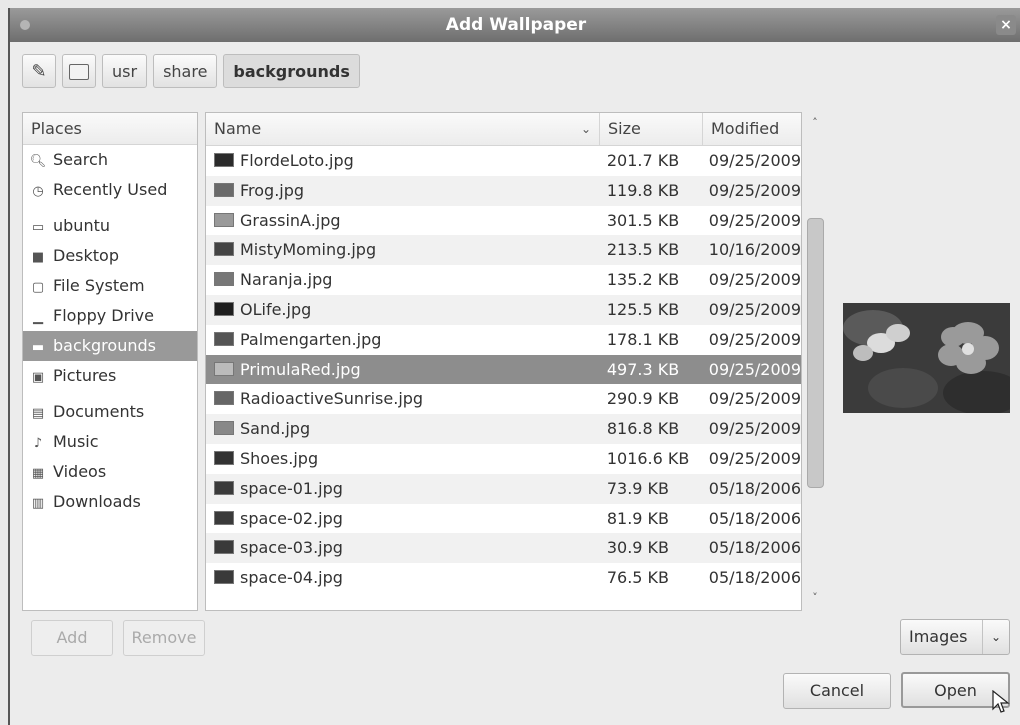  Describe the element at coordinates (125, 71) in the screenshot. I see `path-usr-button: usr` at that location.